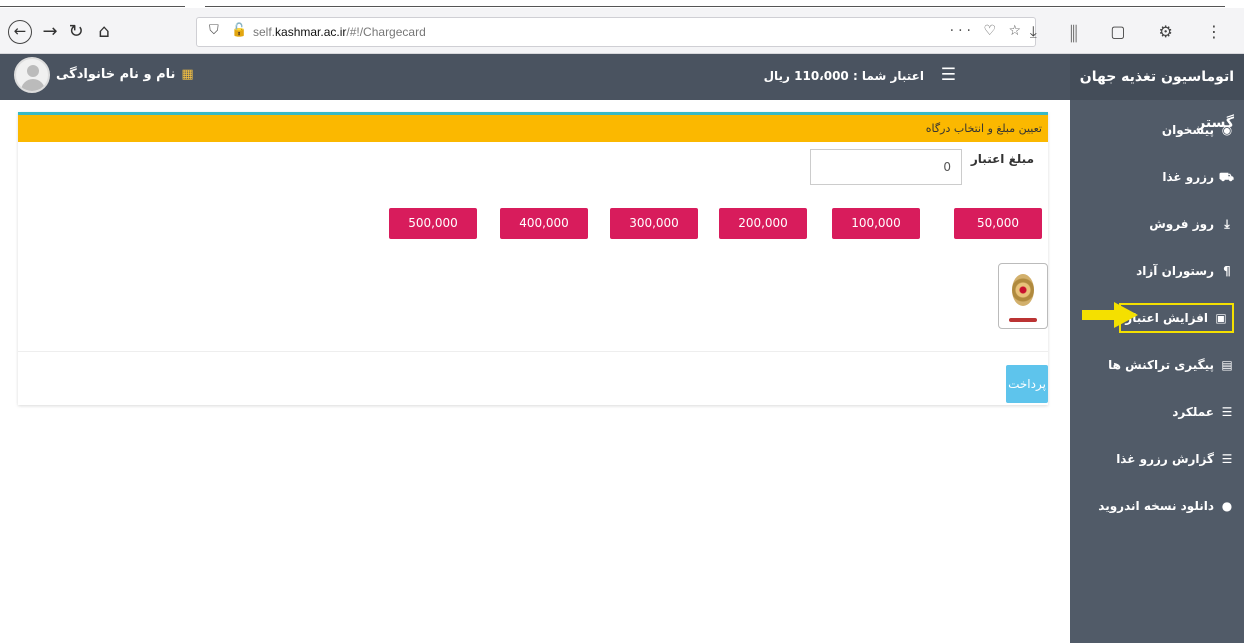 This screenshot has width=1244, height=643. I want to click on amount-button-300000: 300,000, so click(654, 223).